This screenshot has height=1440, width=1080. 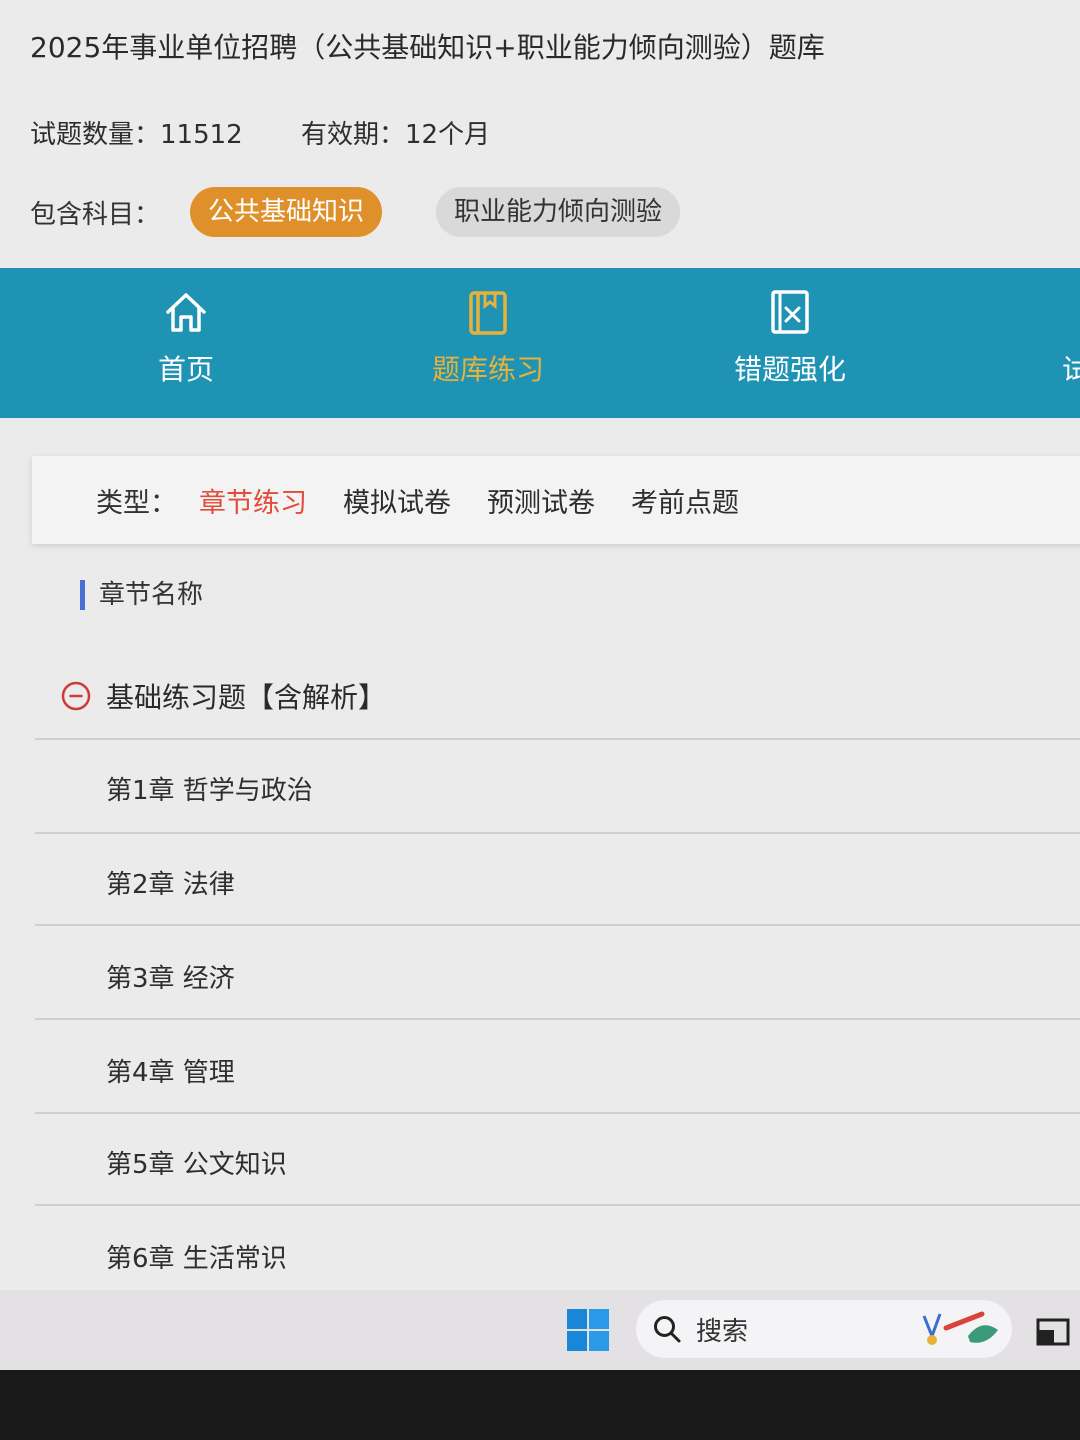 What do you see at coordinates (285, 132) in the screenshot?
I see `meta-row: 试题数量：11512 有效期：12个月` at bounding box center [285, 132].